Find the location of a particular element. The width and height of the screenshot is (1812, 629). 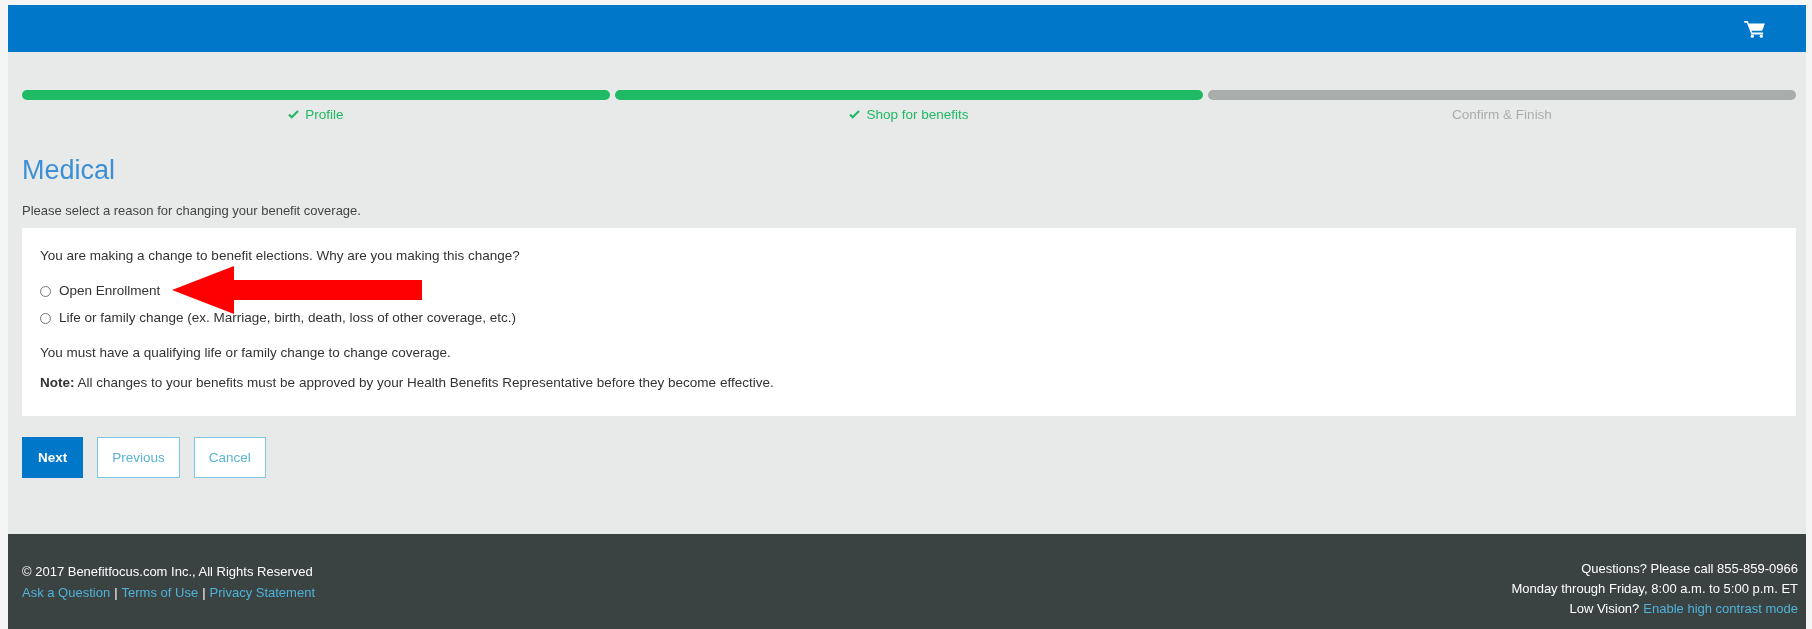

option-label: Life or family change (ex. Marriage, birth, death, loss of other coverage, etc.) is located at coordinates (287, 318).